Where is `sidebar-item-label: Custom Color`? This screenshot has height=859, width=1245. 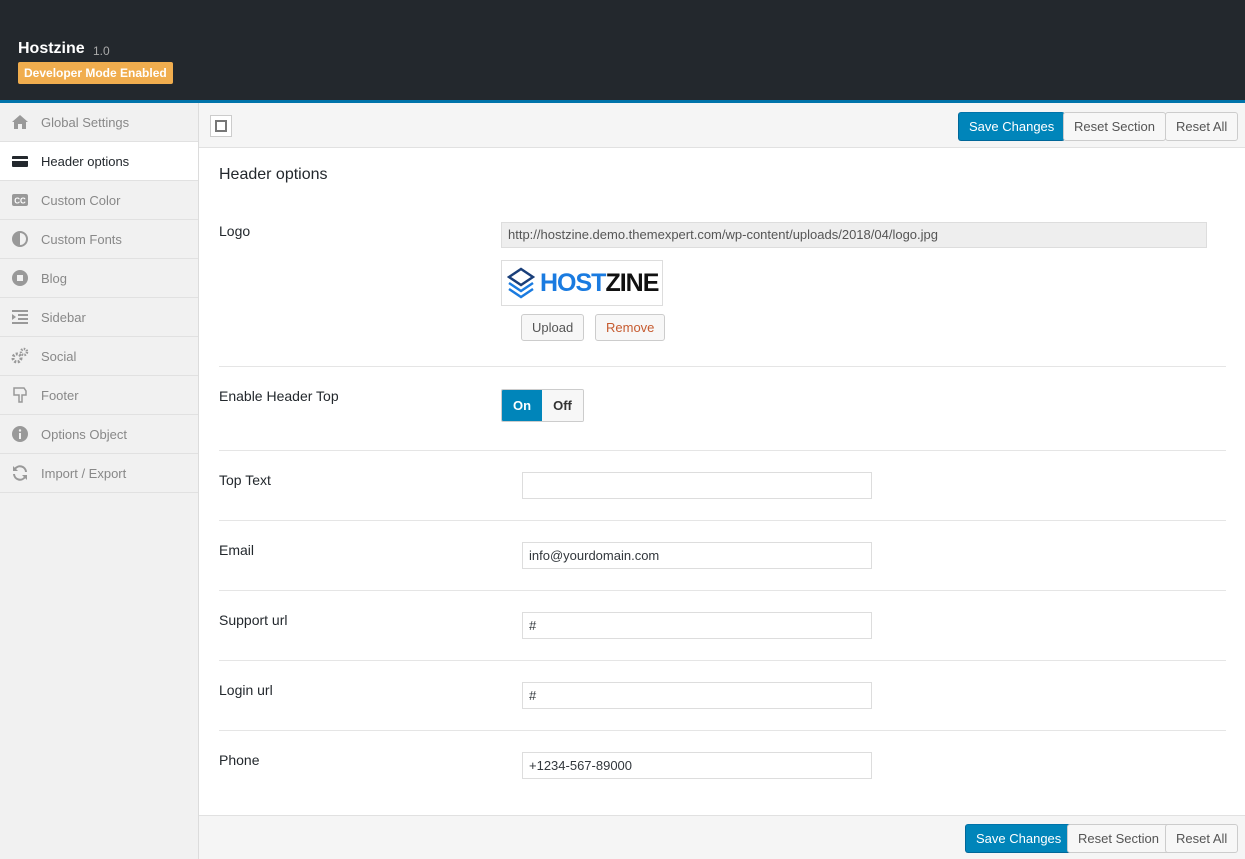 sidebar-item-label: Custom Color is located at coordinates (81, 200).